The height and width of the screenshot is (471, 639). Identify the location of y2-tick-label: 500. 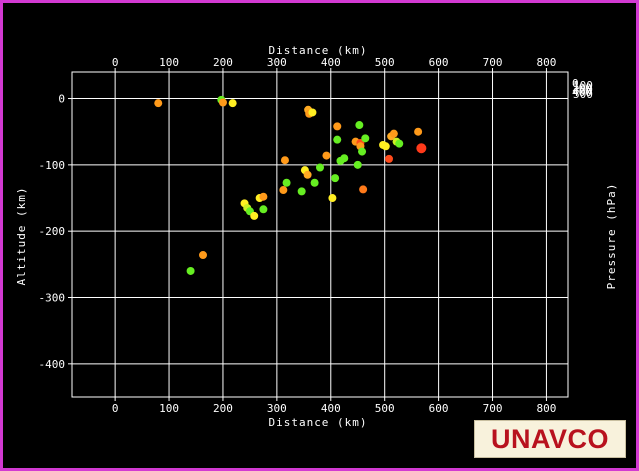
(583, 94).